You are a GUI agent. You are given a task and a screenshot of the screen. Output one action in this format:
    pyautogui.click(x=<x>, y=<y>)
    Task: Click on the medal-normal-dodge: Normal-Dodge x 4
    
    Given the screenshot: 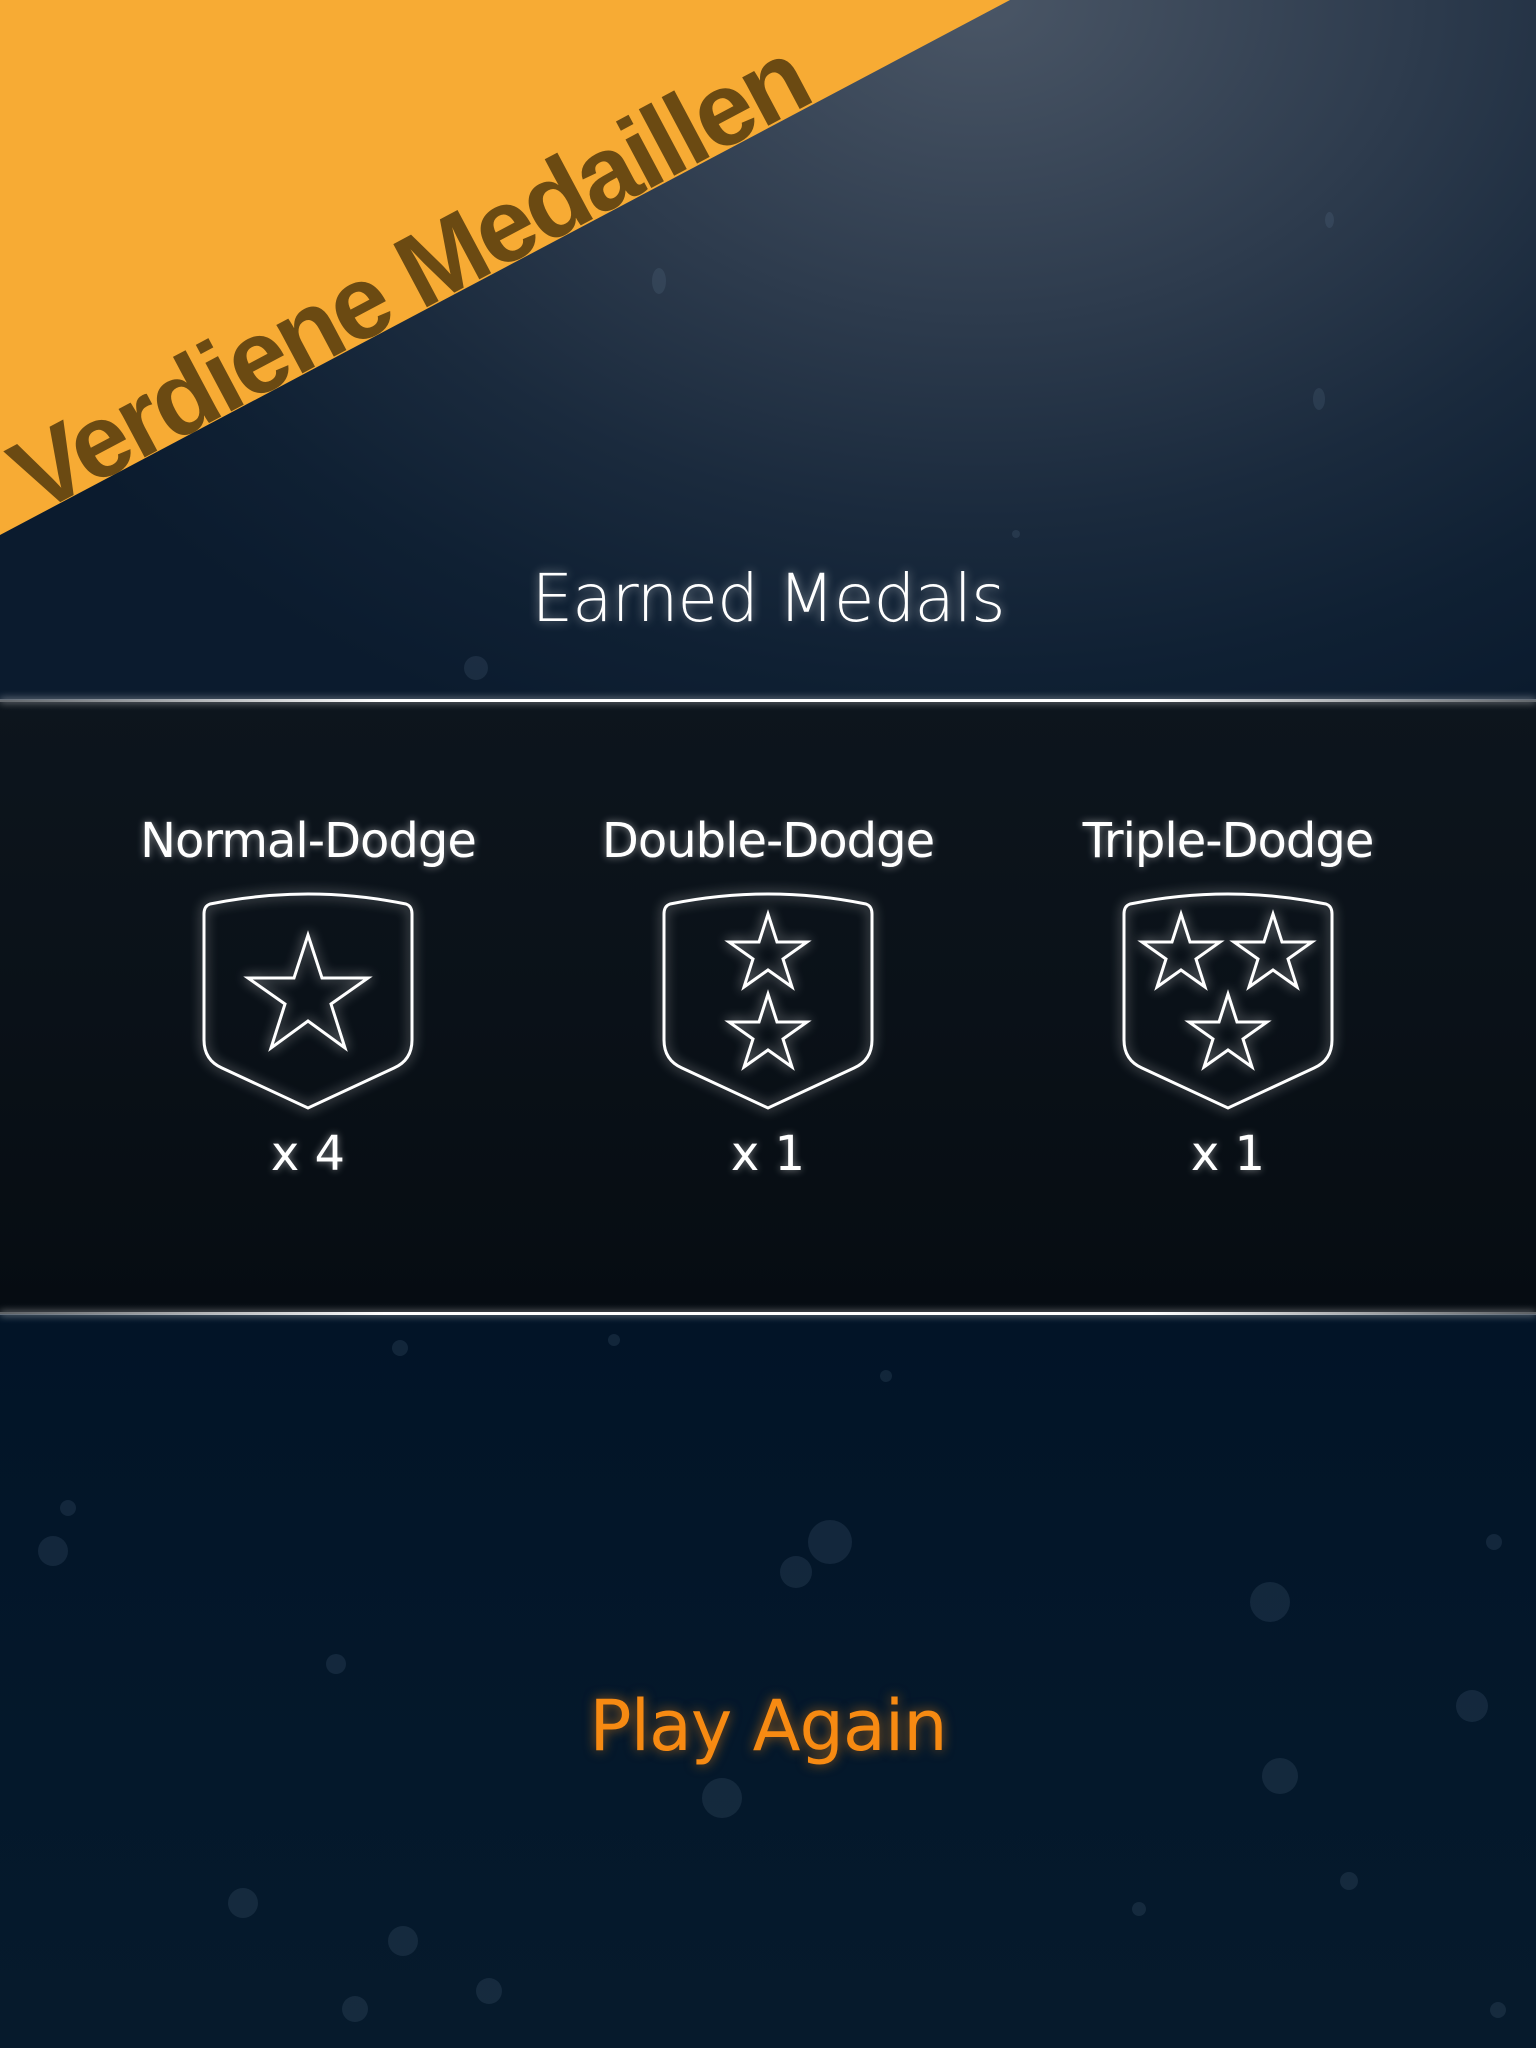 What is the action you would take?
    pyautogui.click(x=308, y=994)
    